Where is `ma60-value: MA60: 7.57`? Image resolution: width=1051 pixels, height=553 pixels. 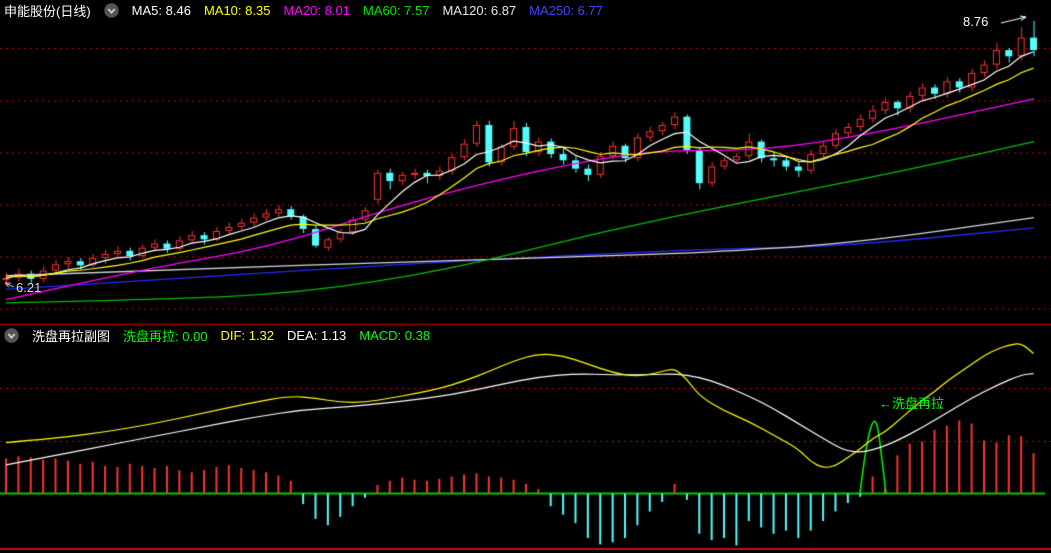
ma60-value: MA60: 7.57 is located at coordinates (396, 10).